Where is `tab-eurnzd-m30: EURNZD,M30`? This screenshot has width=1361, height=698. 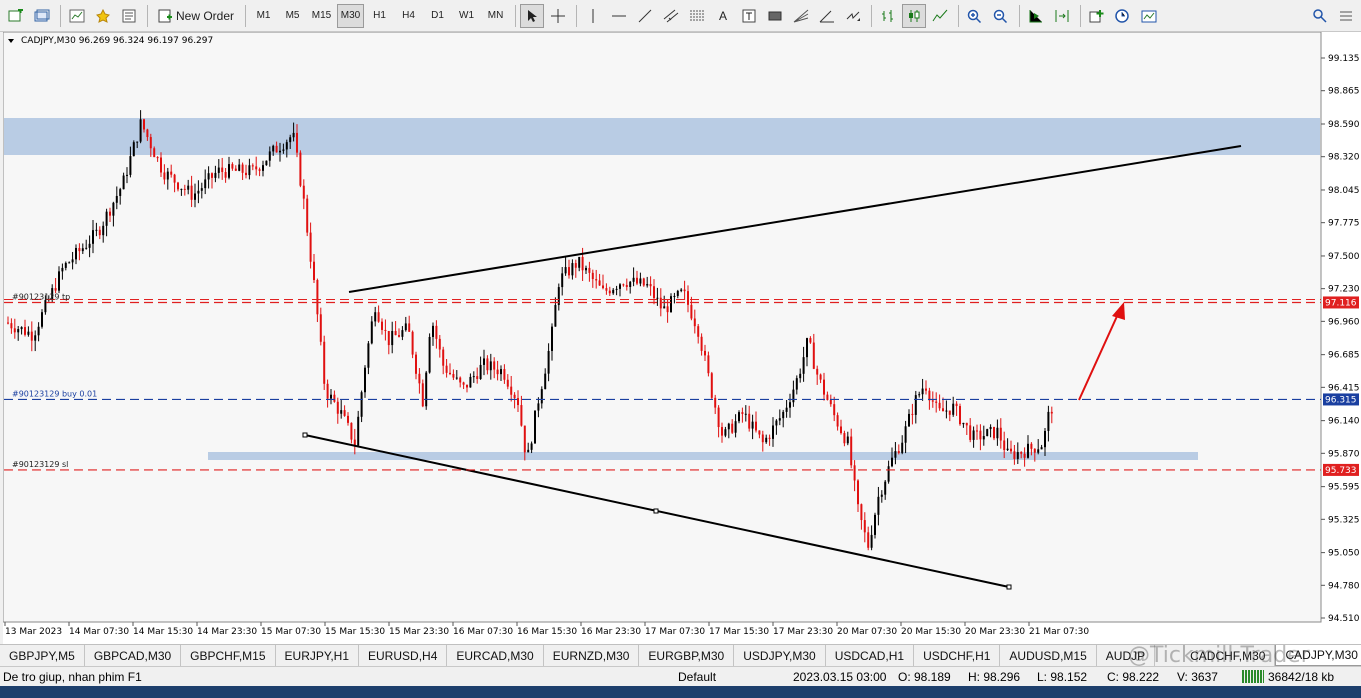
tab-eurnzd-m30: EURNZD,M30 is located at coordinates (592, 655).